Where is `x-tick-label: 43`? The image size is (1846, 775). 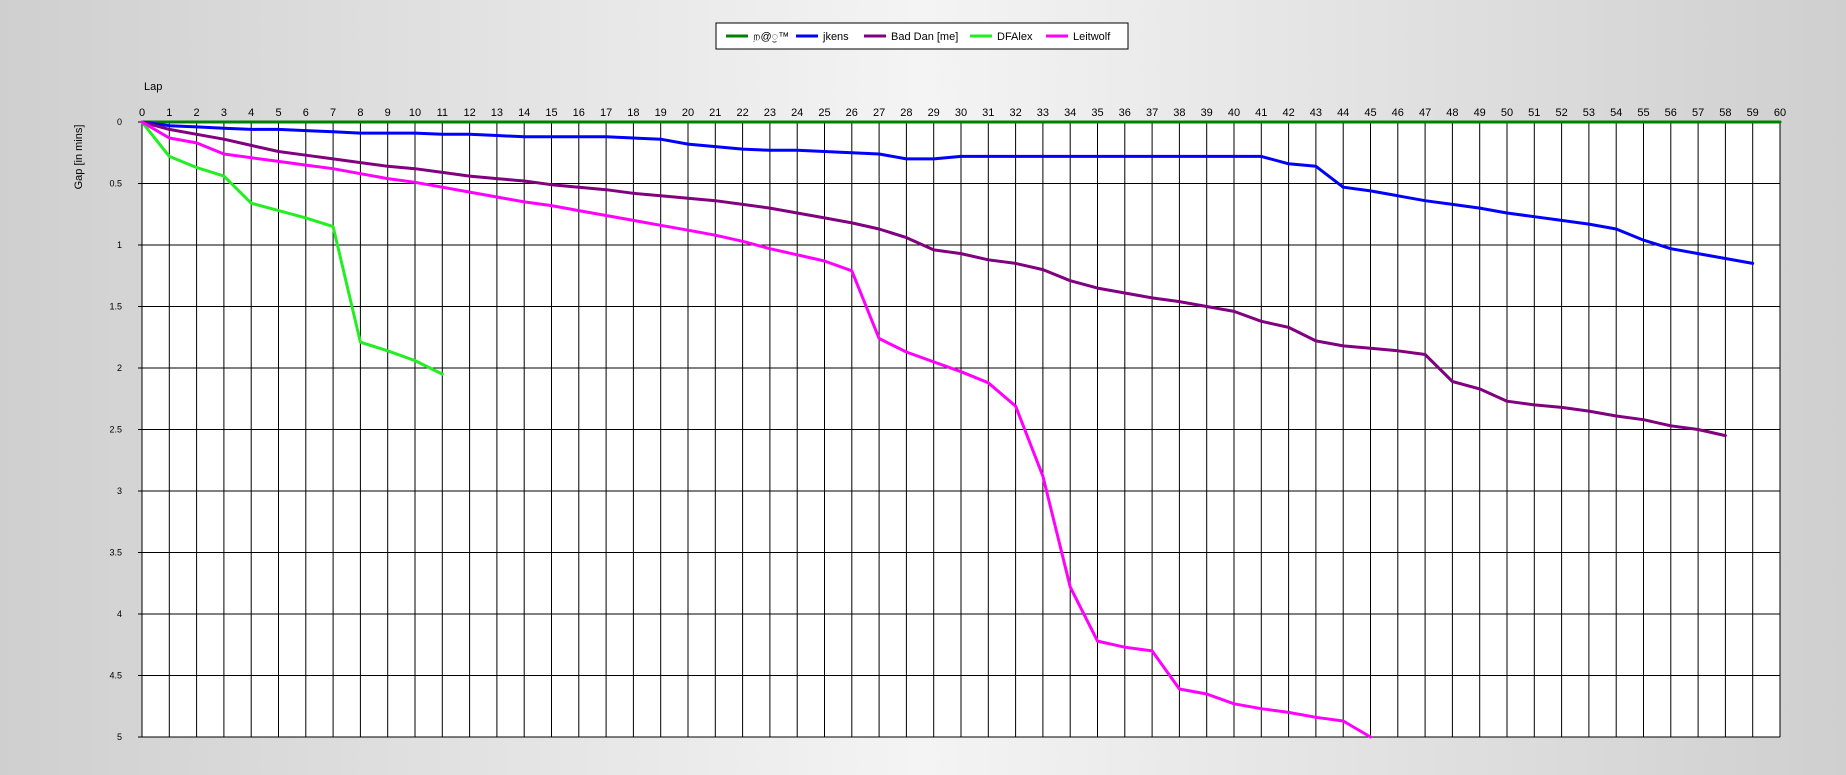
x-tick-label: 43 is located at coordinates (1316, 113).